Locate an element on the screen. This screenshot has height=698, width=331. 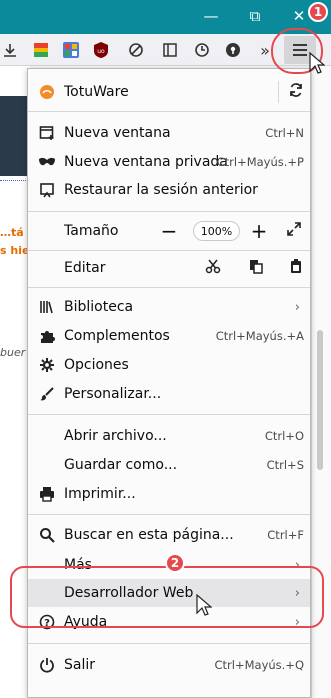
annotation-badge-2: 2 is located at coordinates (175, 563).